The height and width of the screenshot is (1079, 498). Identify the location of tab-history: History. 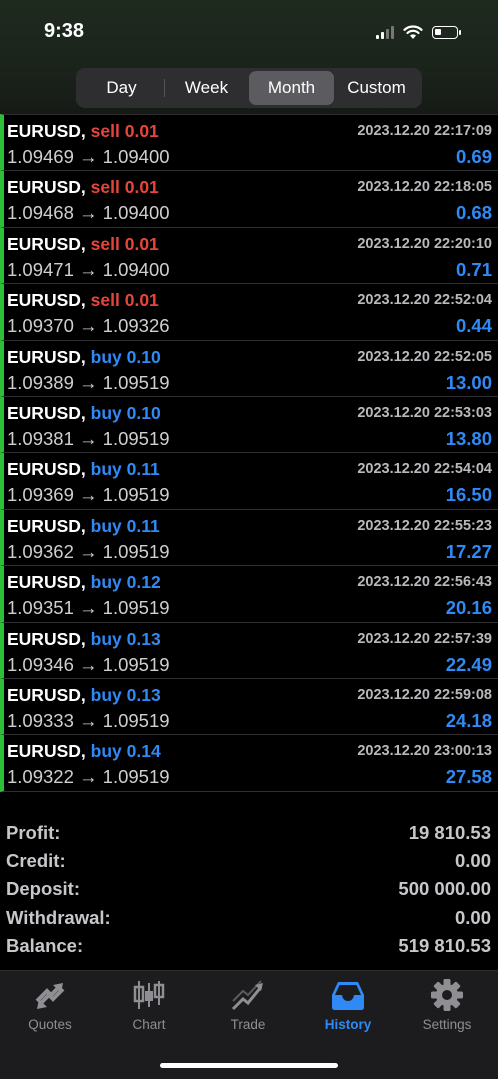
(348, 1010).